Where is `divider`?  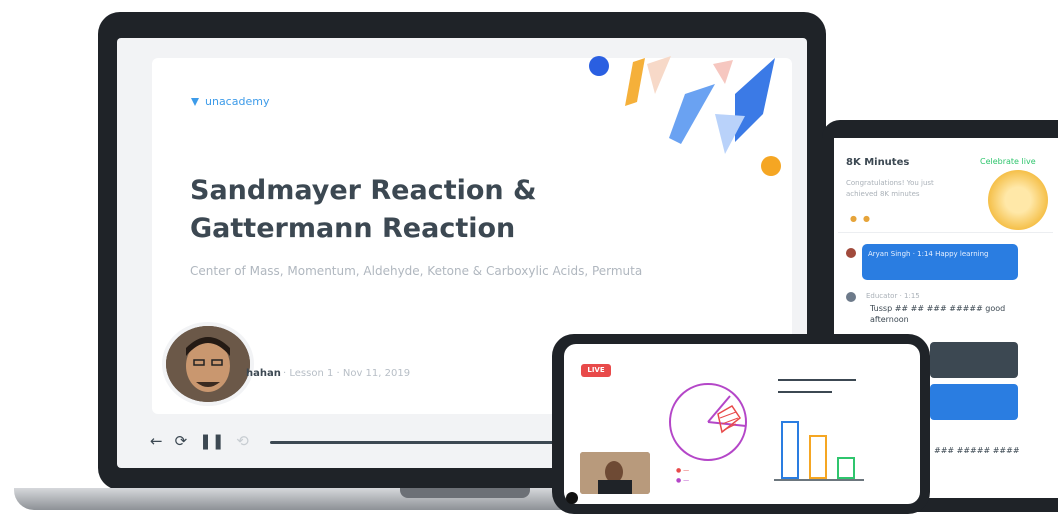 divider is located at coordinates (945, 232).